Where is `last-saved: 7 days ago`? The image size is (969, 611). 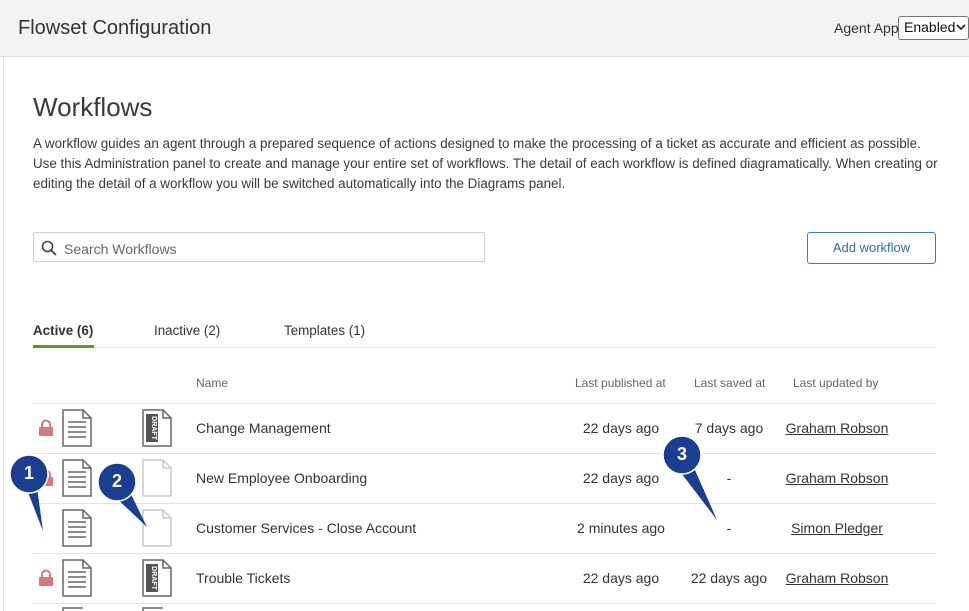 last-saved: 7 days ago is located at coordinates (729, 428).